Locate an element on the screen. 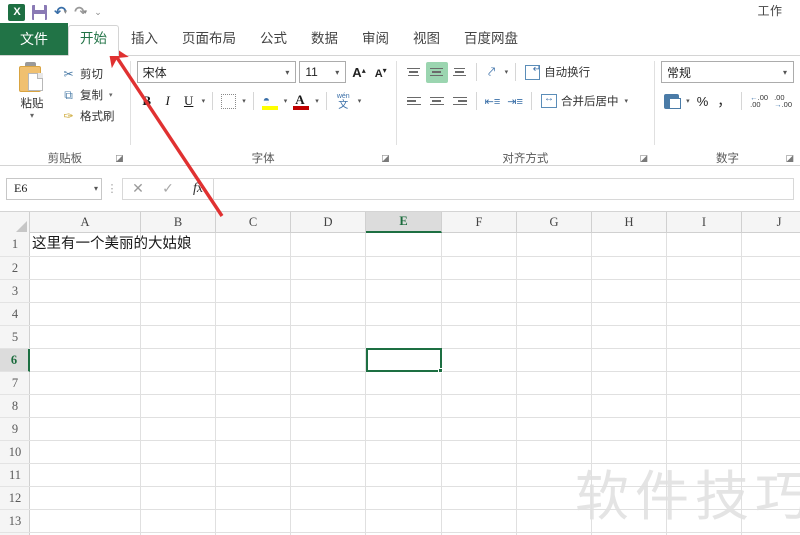  accounting-format-button is located at coordinates (671, 101).